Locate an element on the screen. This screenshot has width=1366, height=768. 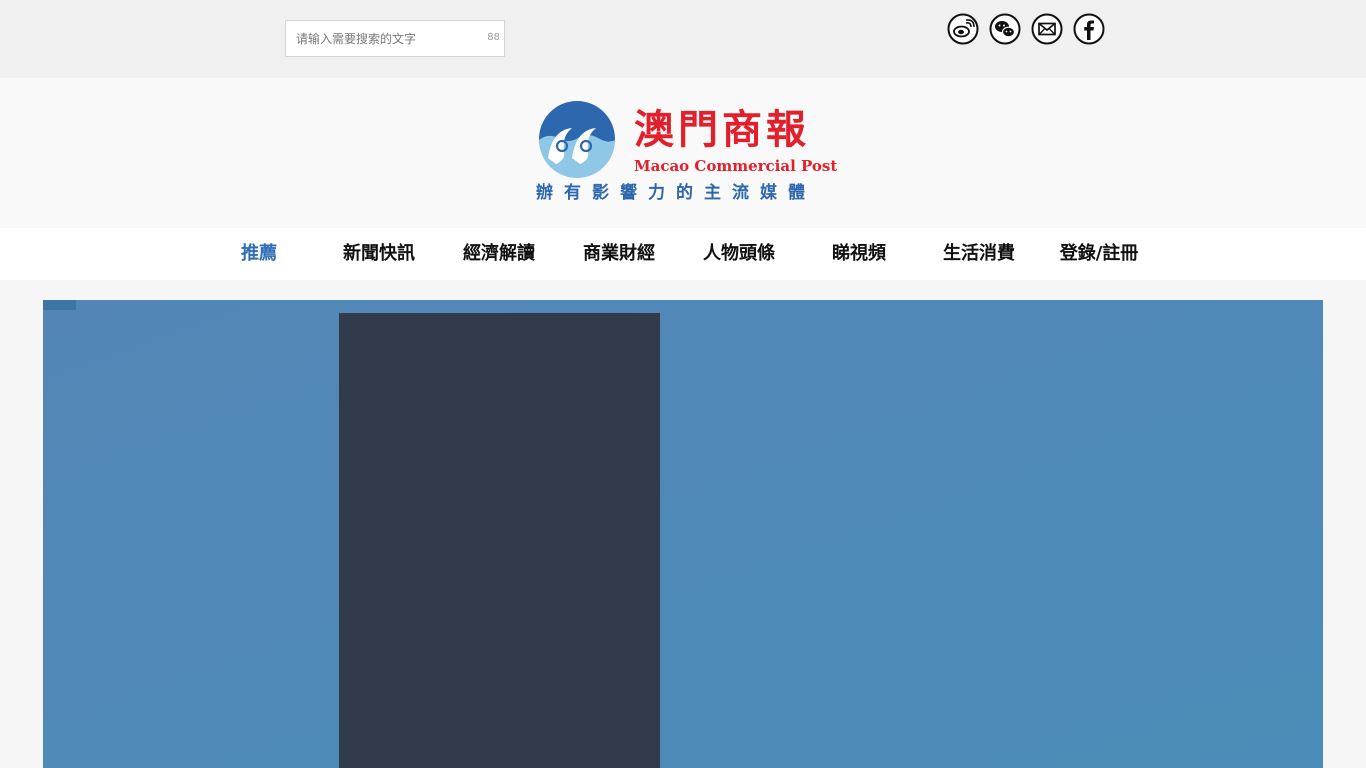
search-box: 88 is located at coordinates (395, 38).